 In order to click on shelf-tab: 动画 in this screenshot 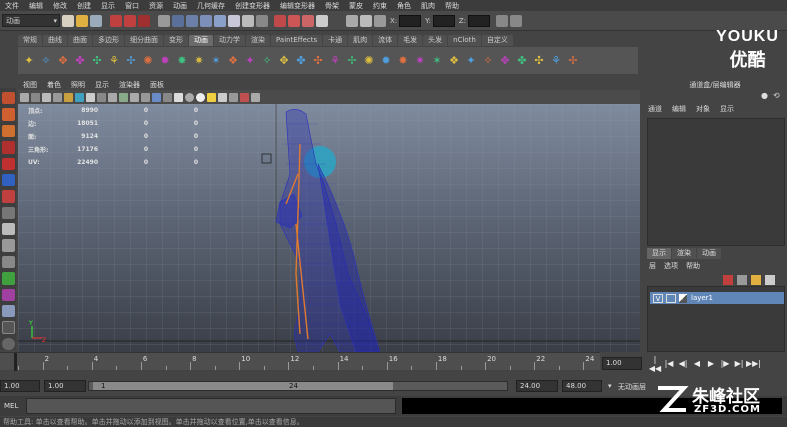, I will do `click(201, 40)`.